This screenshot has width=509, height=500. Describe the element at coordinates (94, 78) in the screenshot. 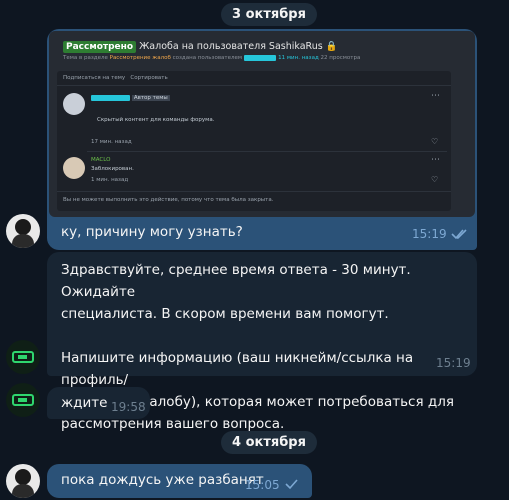

I see `subscribe-link: Подписаться на тему` at that location.